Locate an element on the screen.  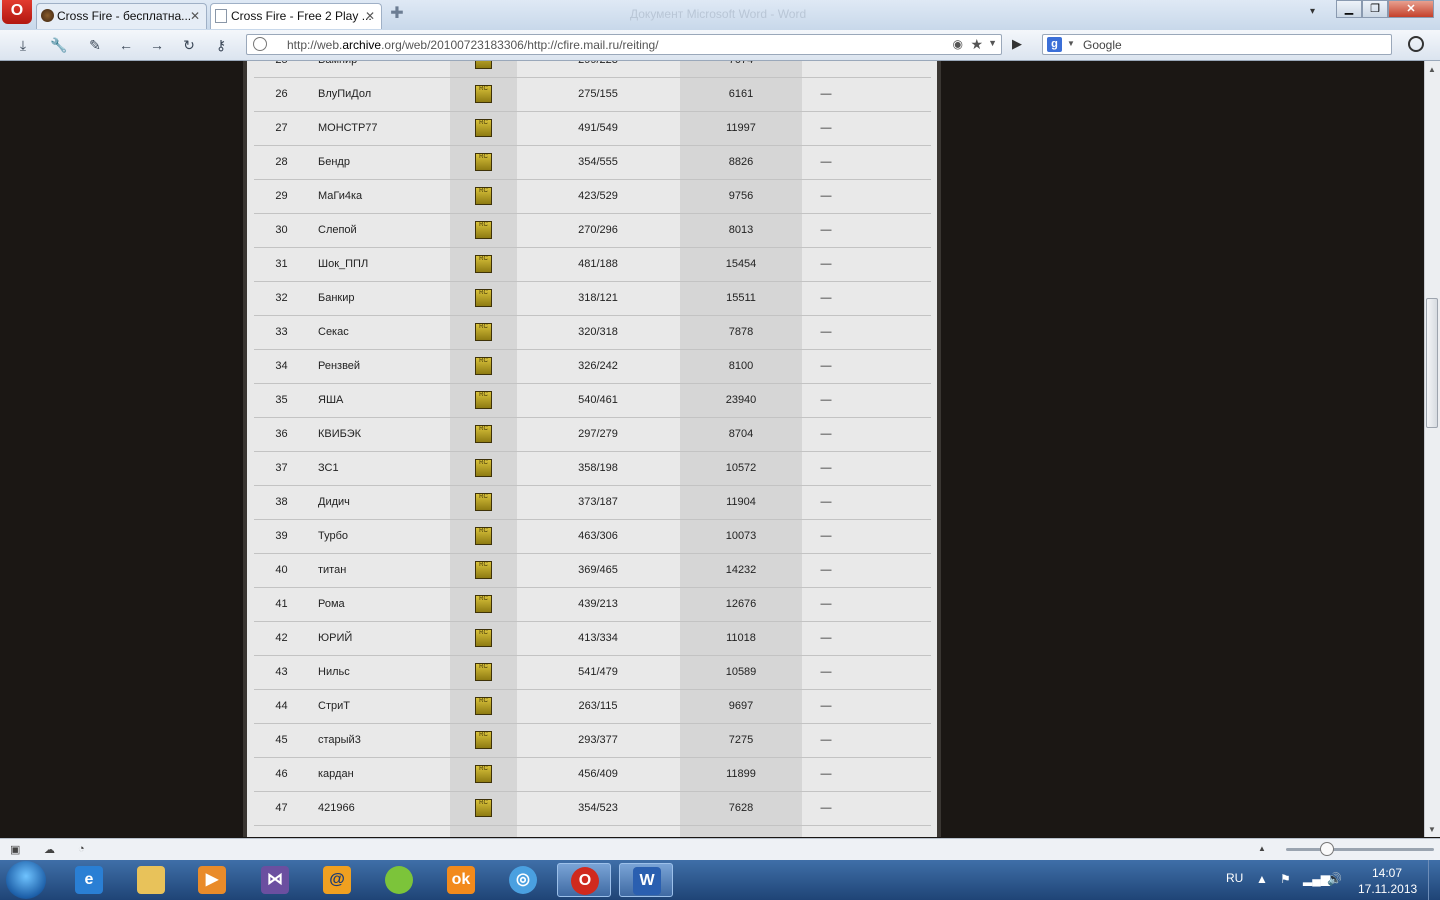
scrollbar-thumb is located at coordinates (1432, 363).